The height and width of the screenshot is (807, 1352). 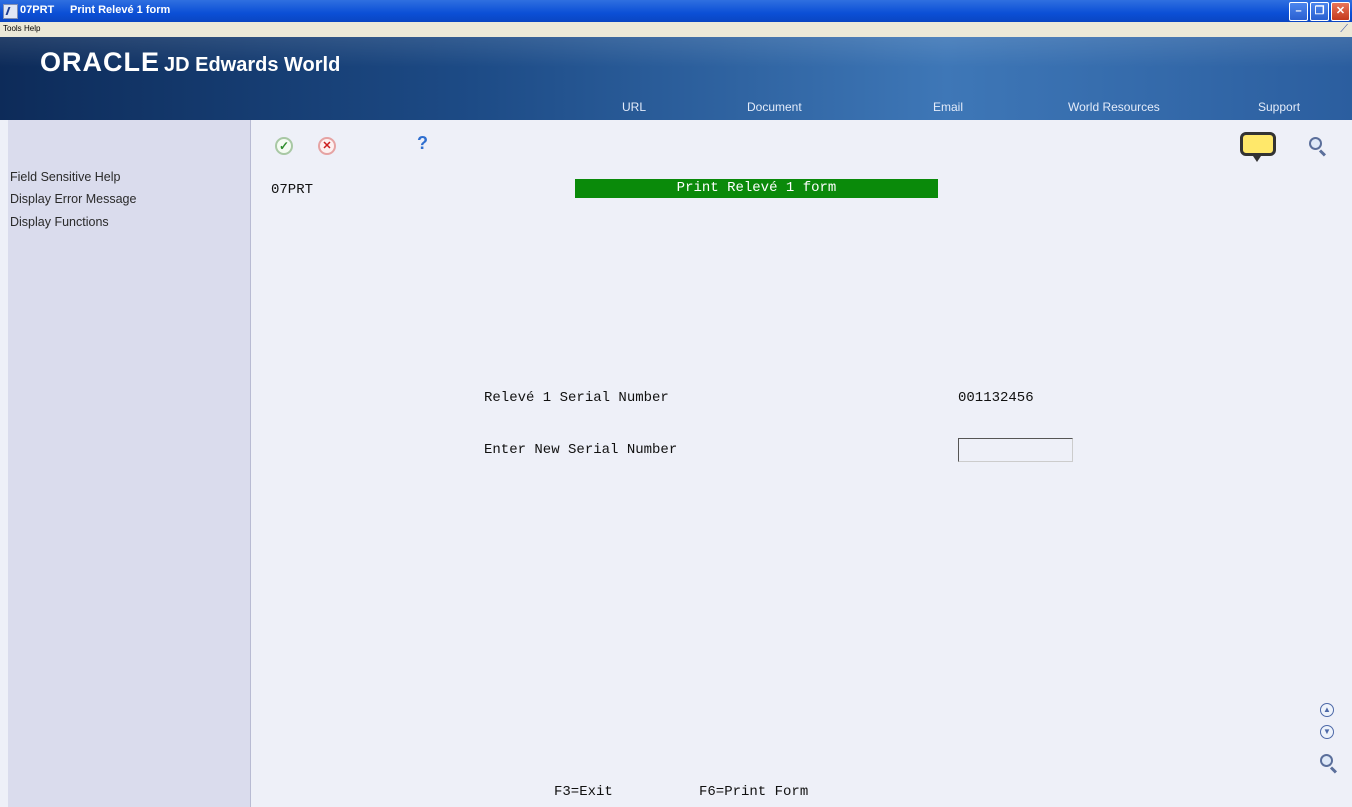 I want to click on scroll-up-icon: ▲, so click(x=1327, y=710).